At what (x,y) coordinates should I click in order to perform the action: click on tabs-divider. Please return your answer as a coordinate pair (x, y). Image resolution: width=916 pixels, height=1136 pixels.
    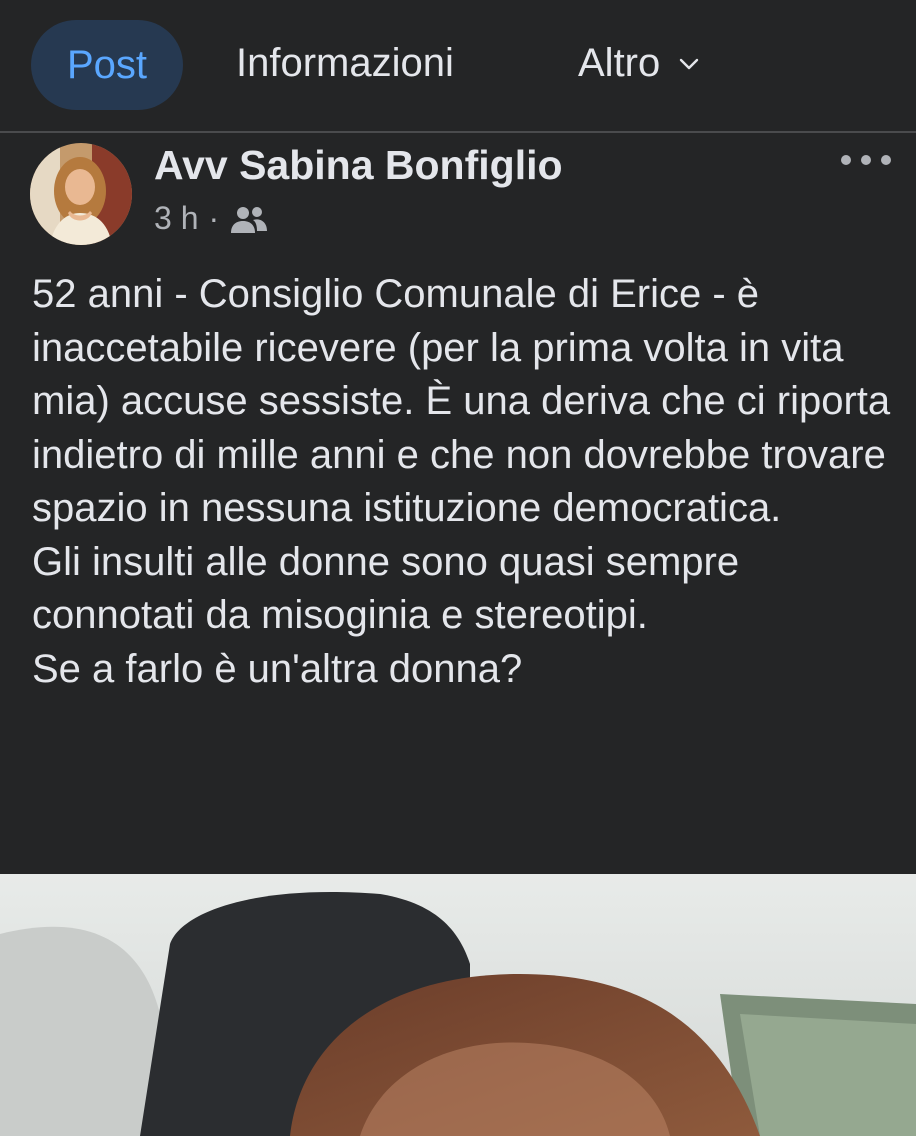
    Looking at the image, I should click on (458, 132).